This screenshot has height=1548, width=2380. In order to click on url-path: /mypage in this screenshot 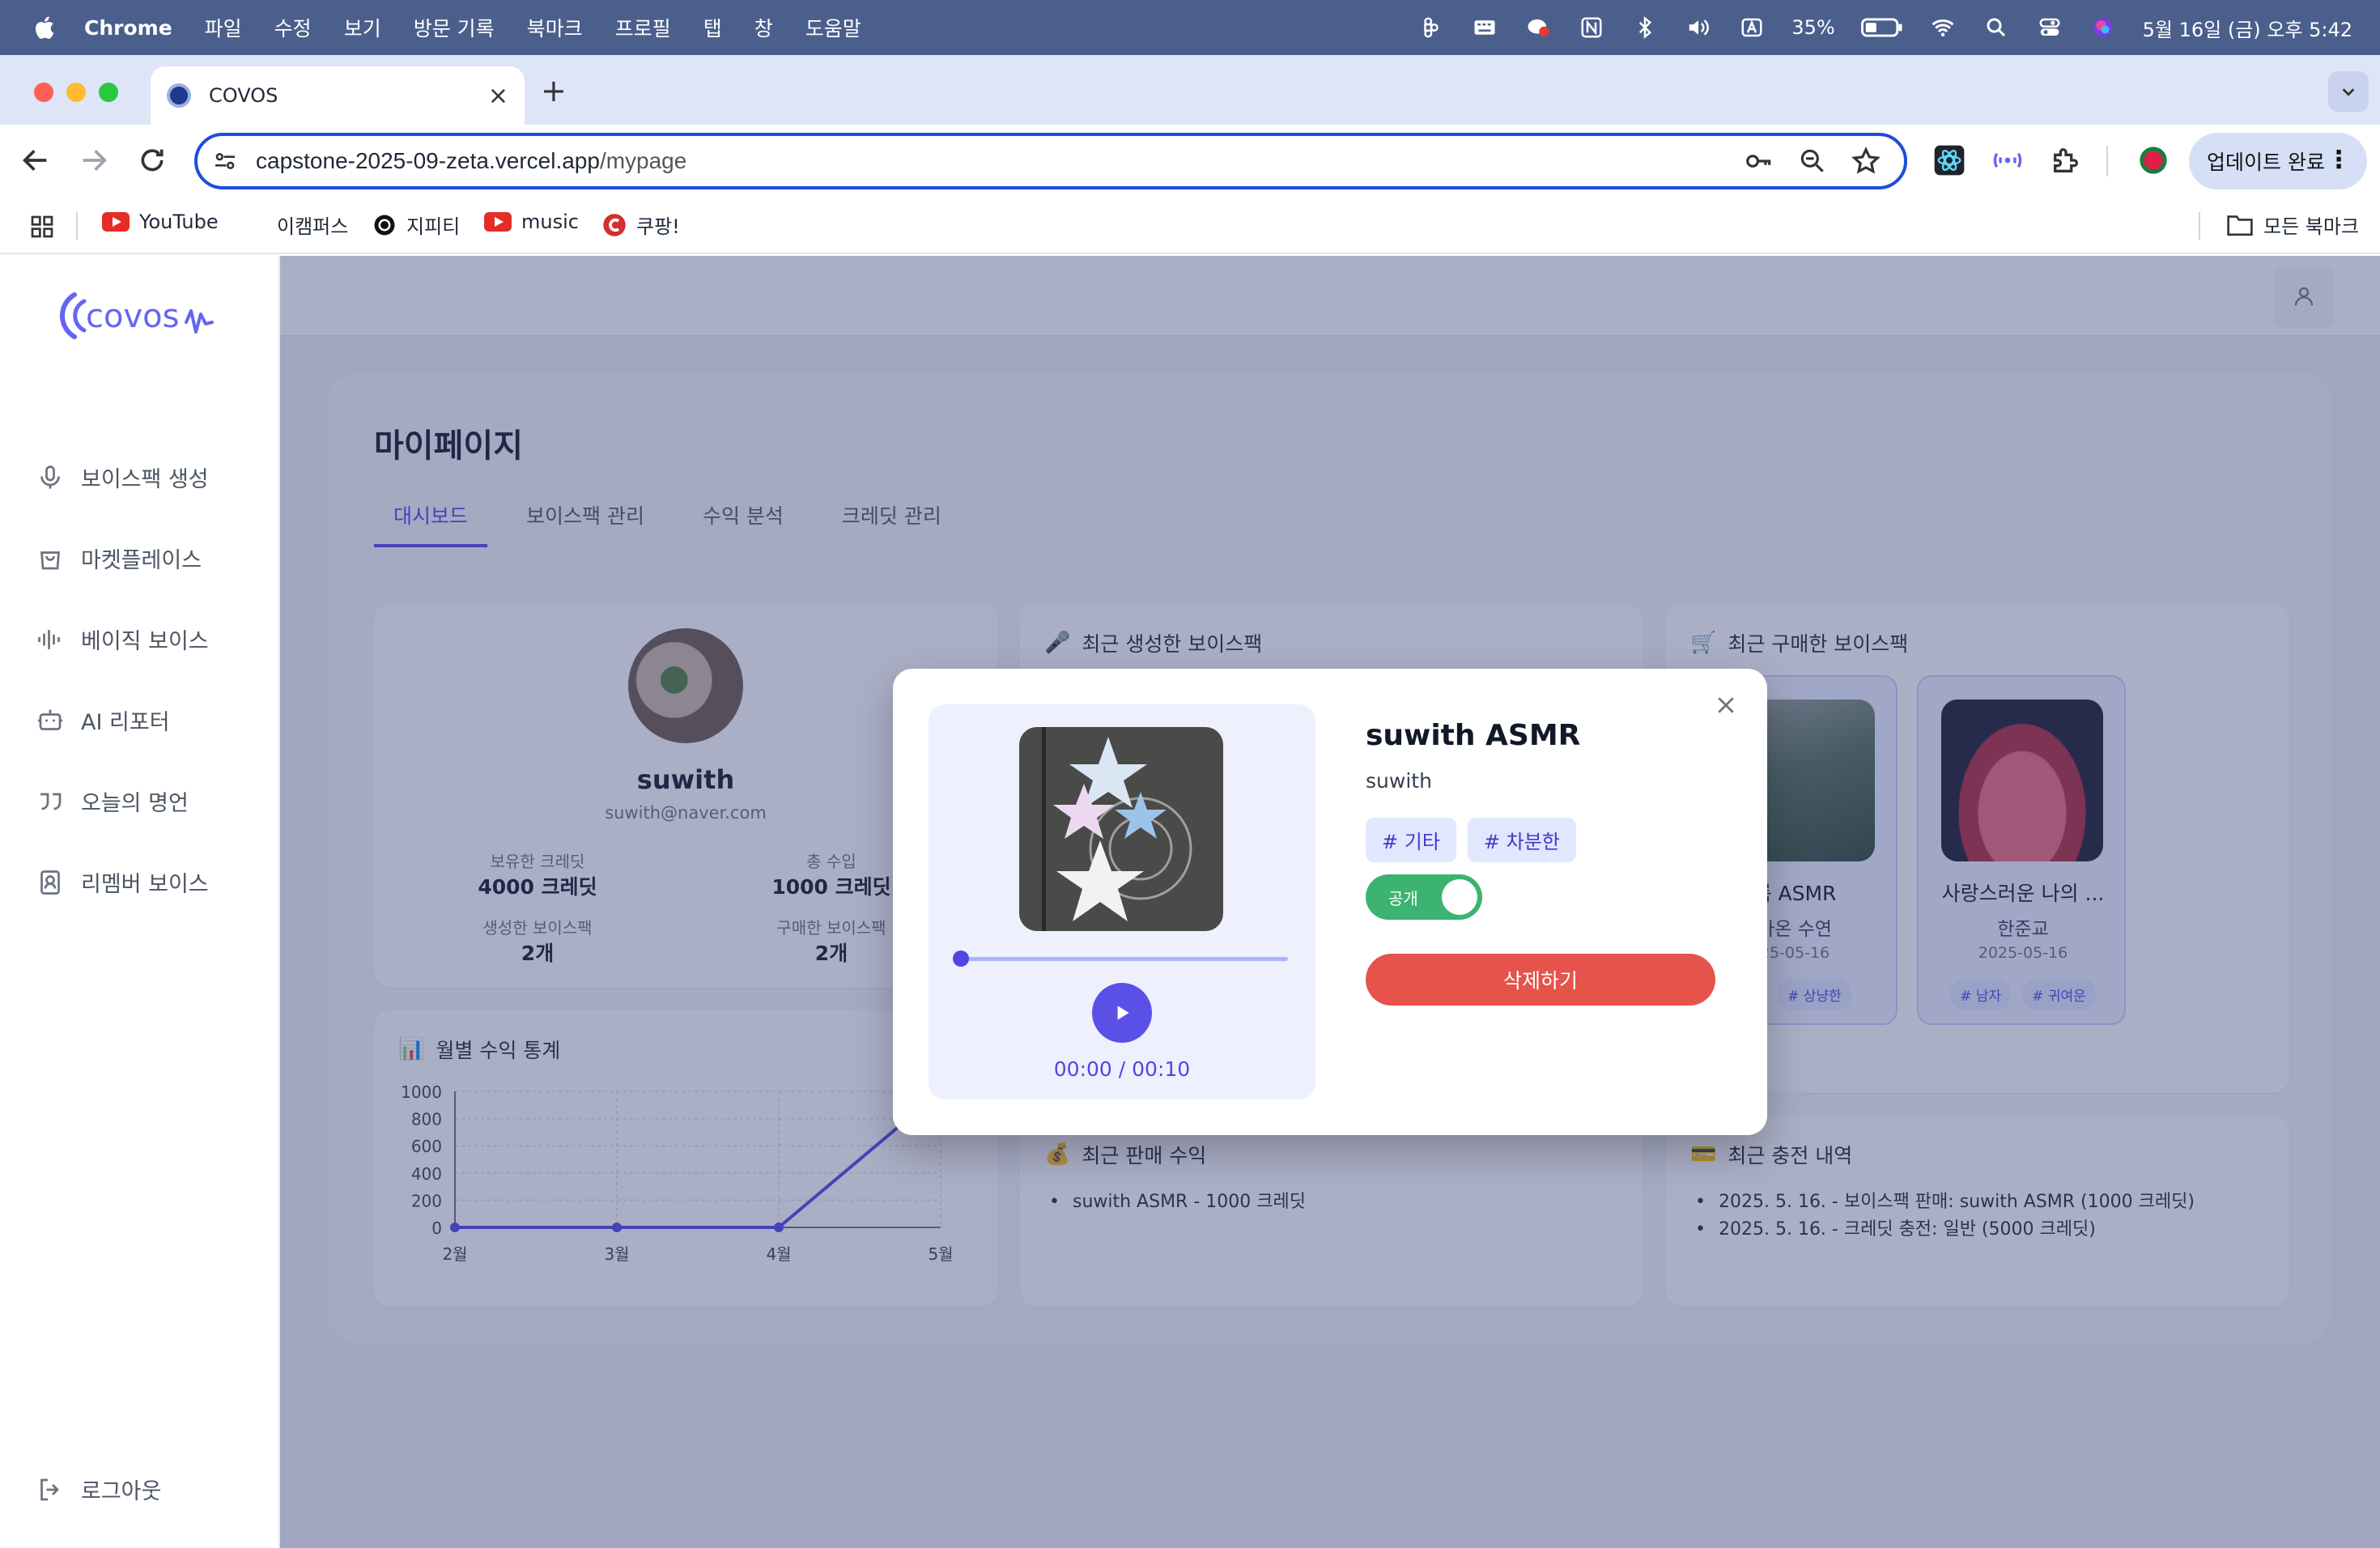, I will do `click(643, 160)`.